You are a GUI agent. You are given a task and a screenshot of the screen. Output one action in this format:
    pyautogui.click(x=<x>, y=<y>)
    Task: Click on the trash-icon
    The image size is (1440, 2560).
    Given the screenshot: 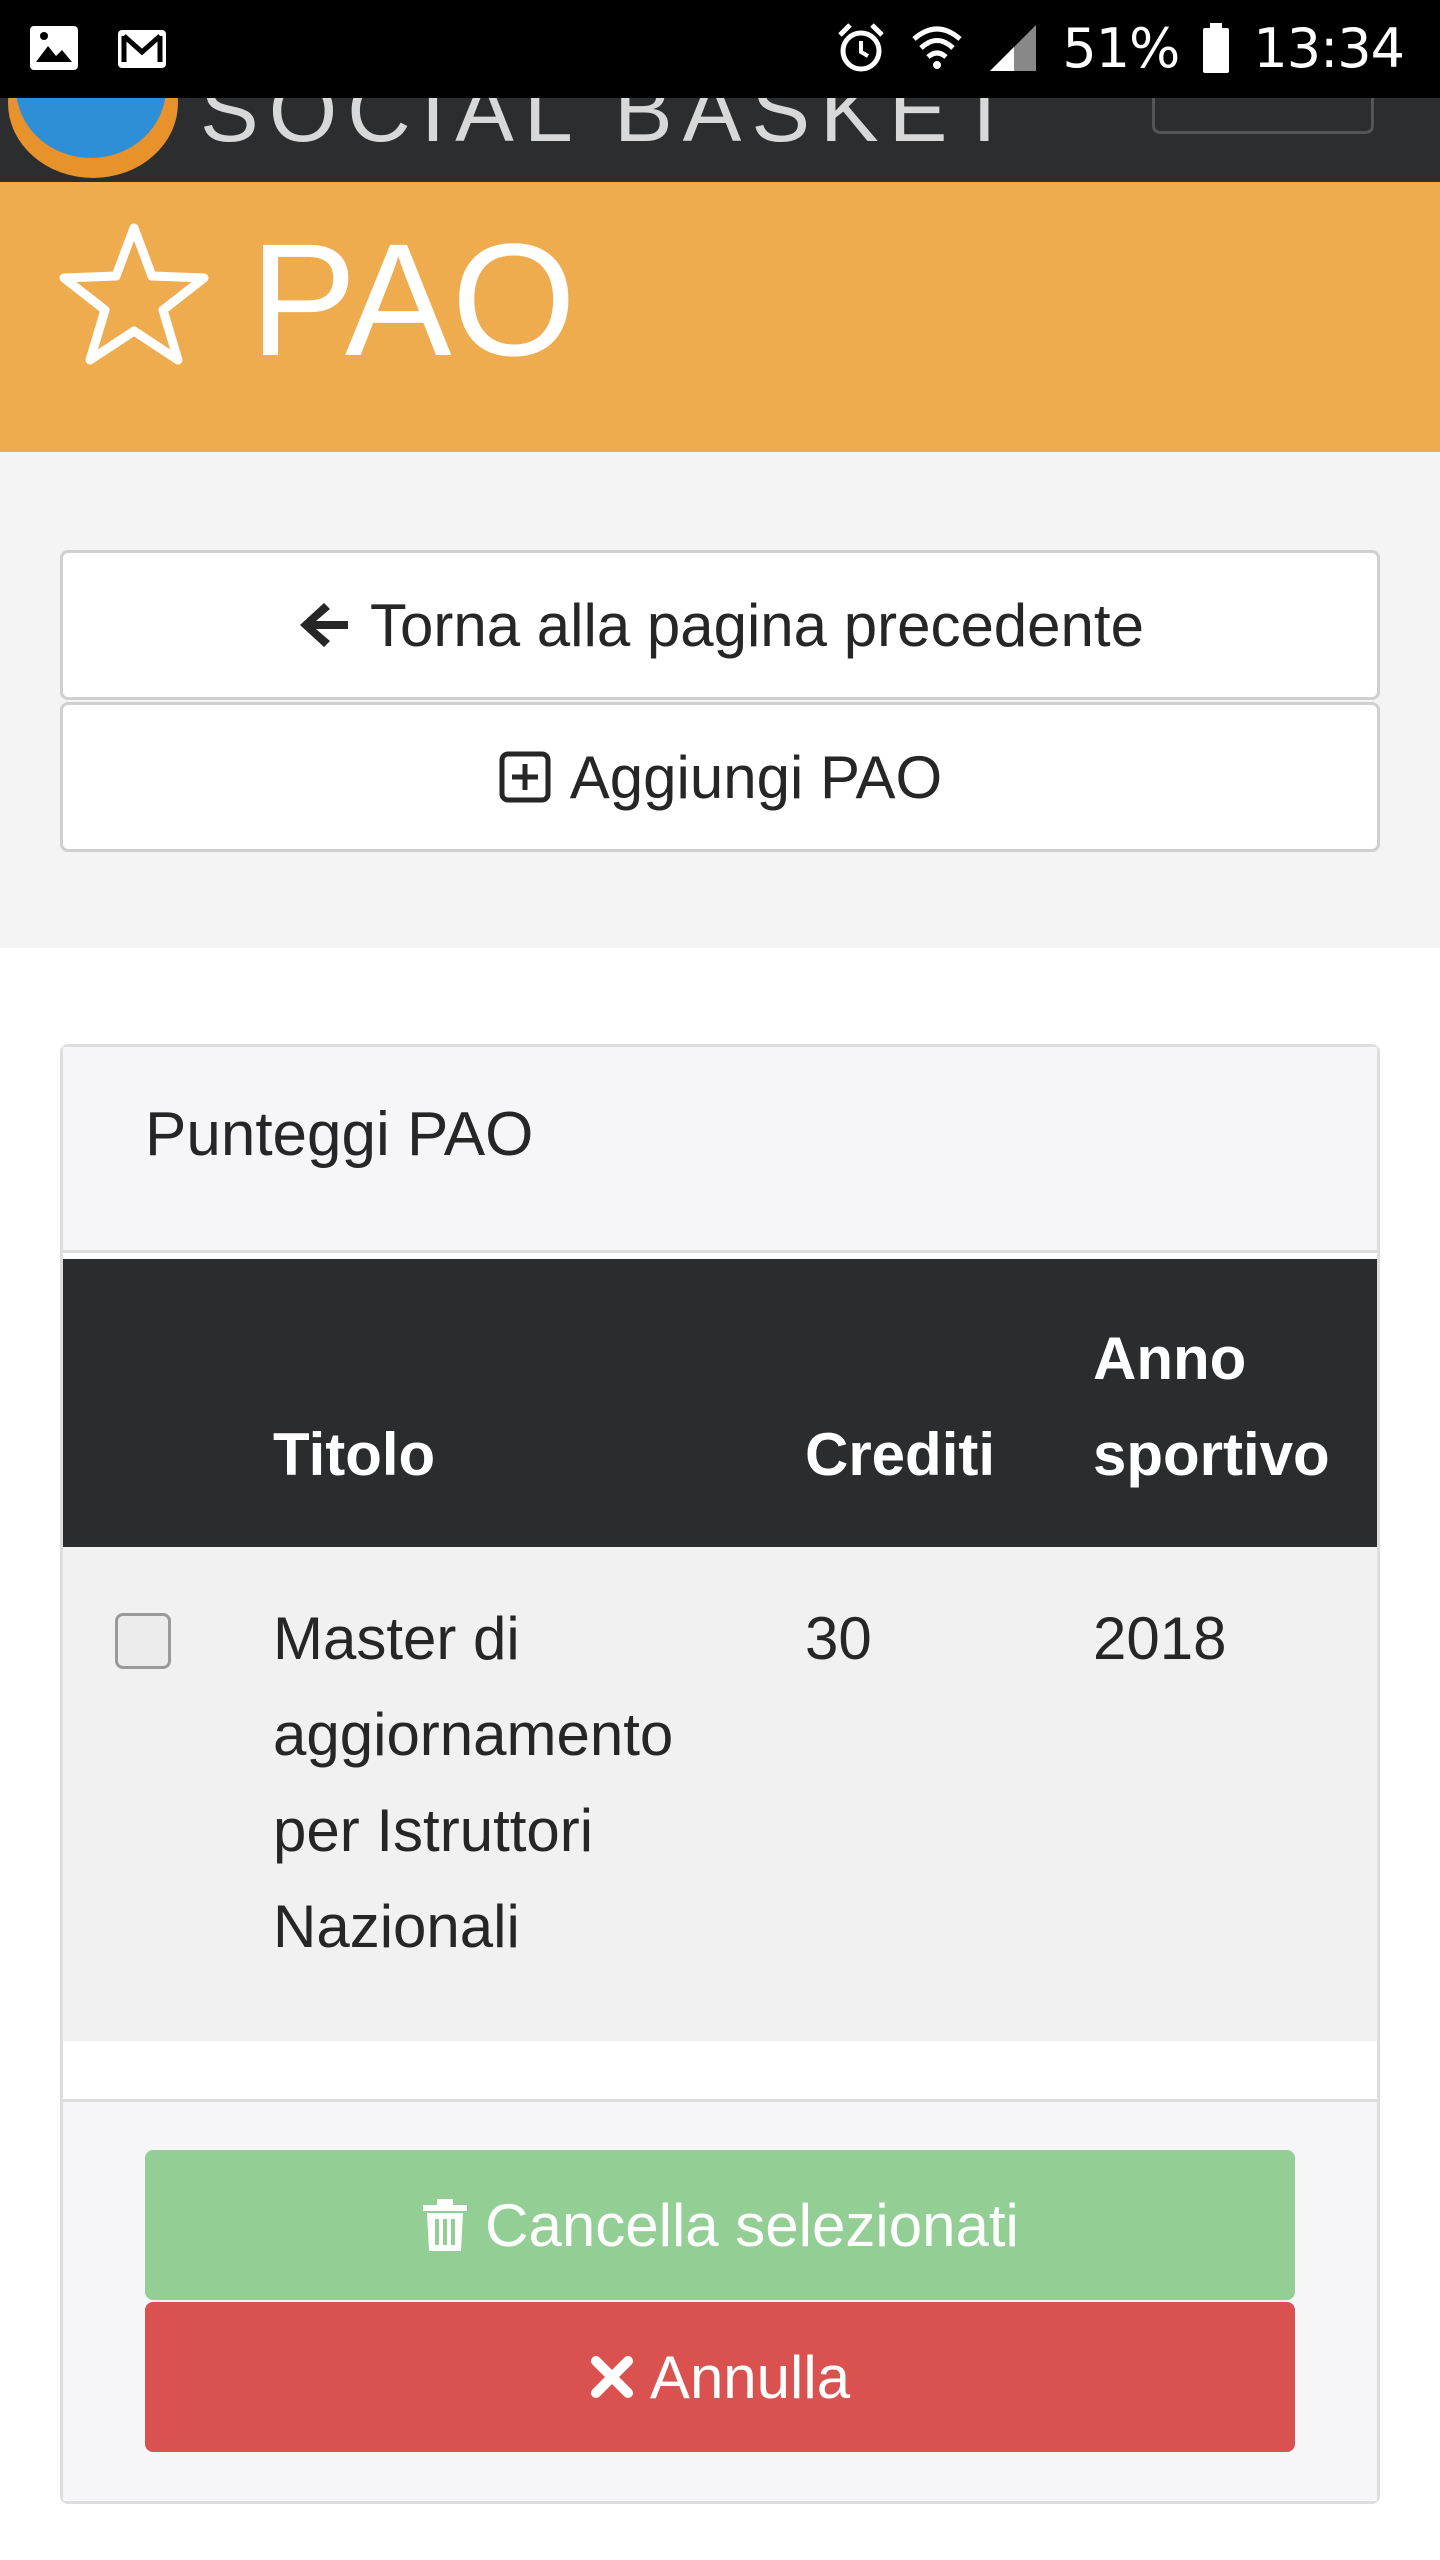 What is the action you would take?
    pyautogui.click(x=445, y=2225)
    